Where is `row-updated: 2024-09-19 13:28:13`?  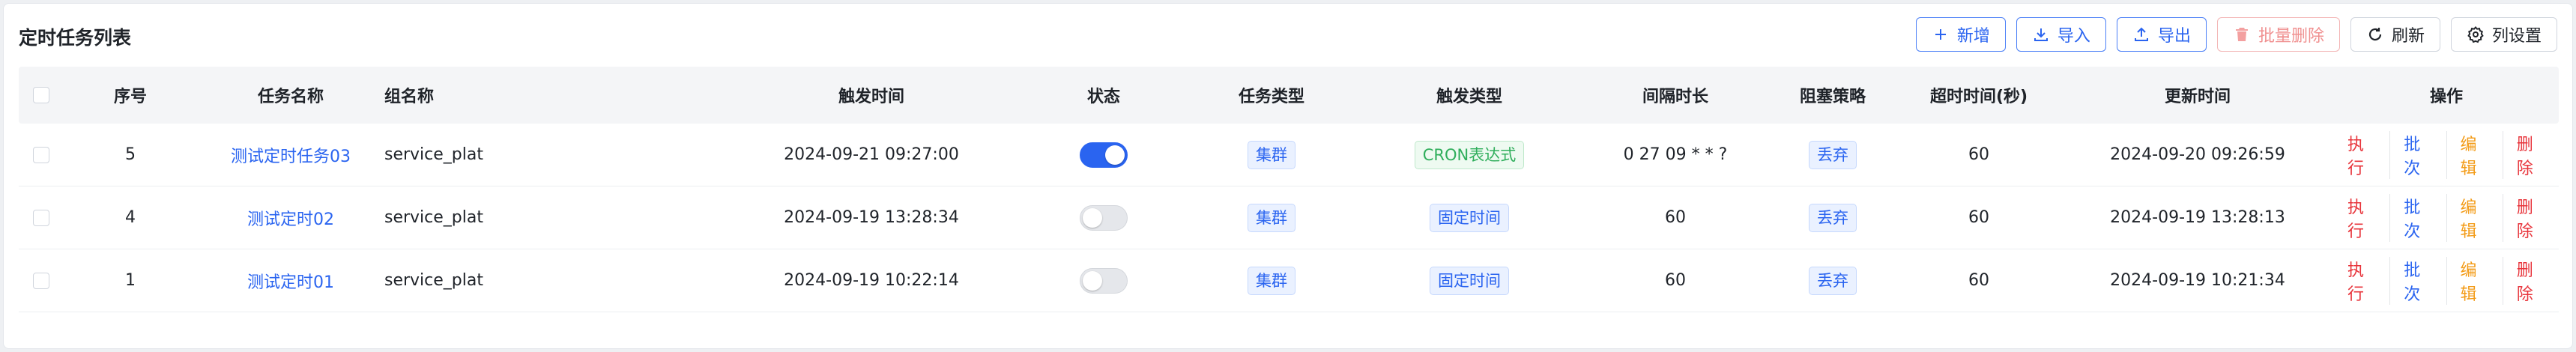 row-updated: 2024-09-19 13:28:13 is located at coordinates (2197, 217).